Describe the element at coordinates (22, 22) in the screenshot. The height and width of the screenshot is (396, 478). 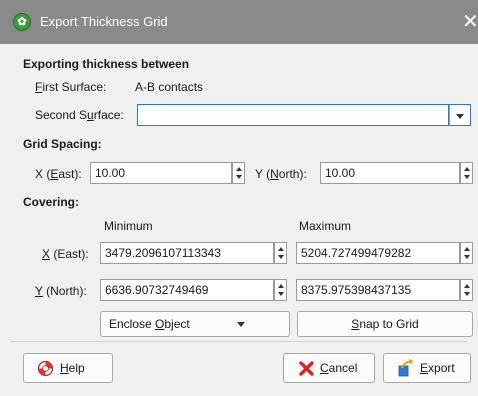
I see `leapfrog-app-icon: ✿` at that location.